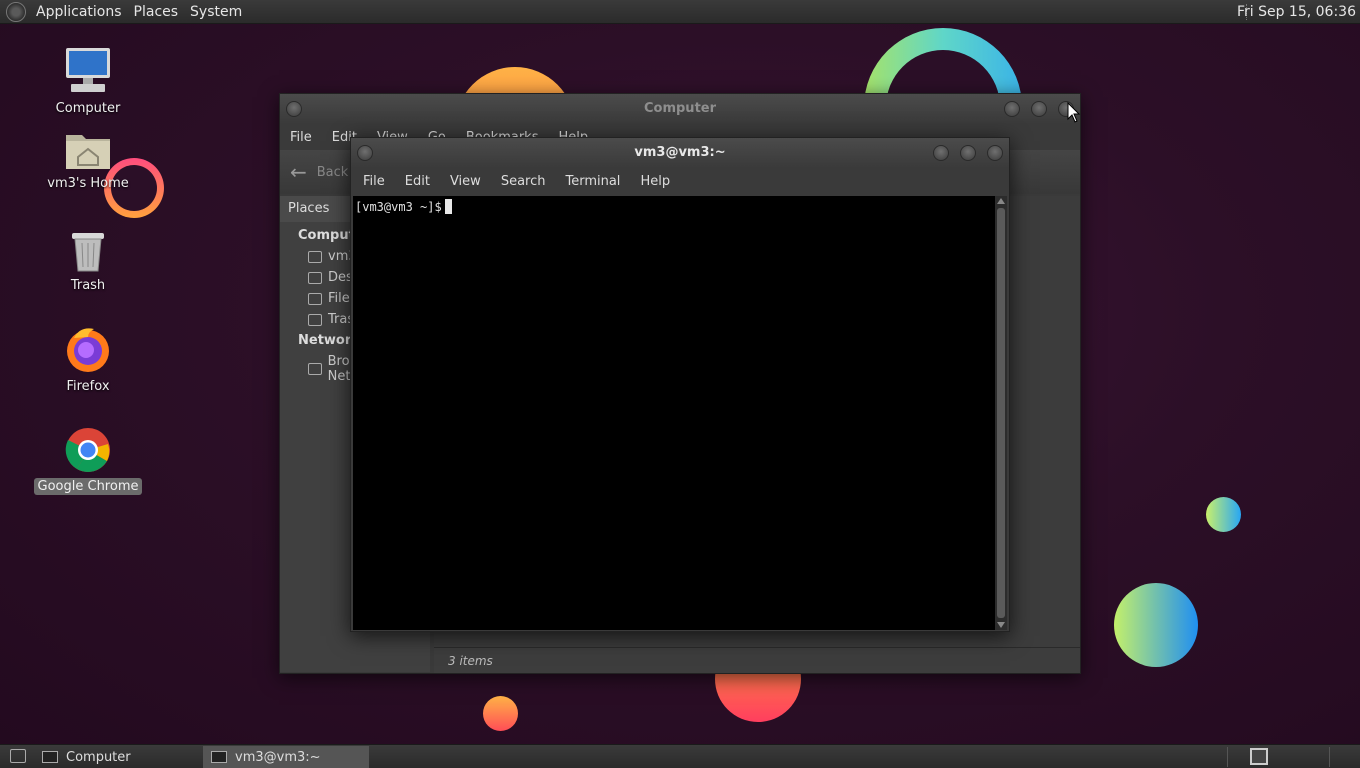  What do you see at coordinates (219, 757) in the screenshot?
I see `terminal-icon` at bounding box center [219, 757].